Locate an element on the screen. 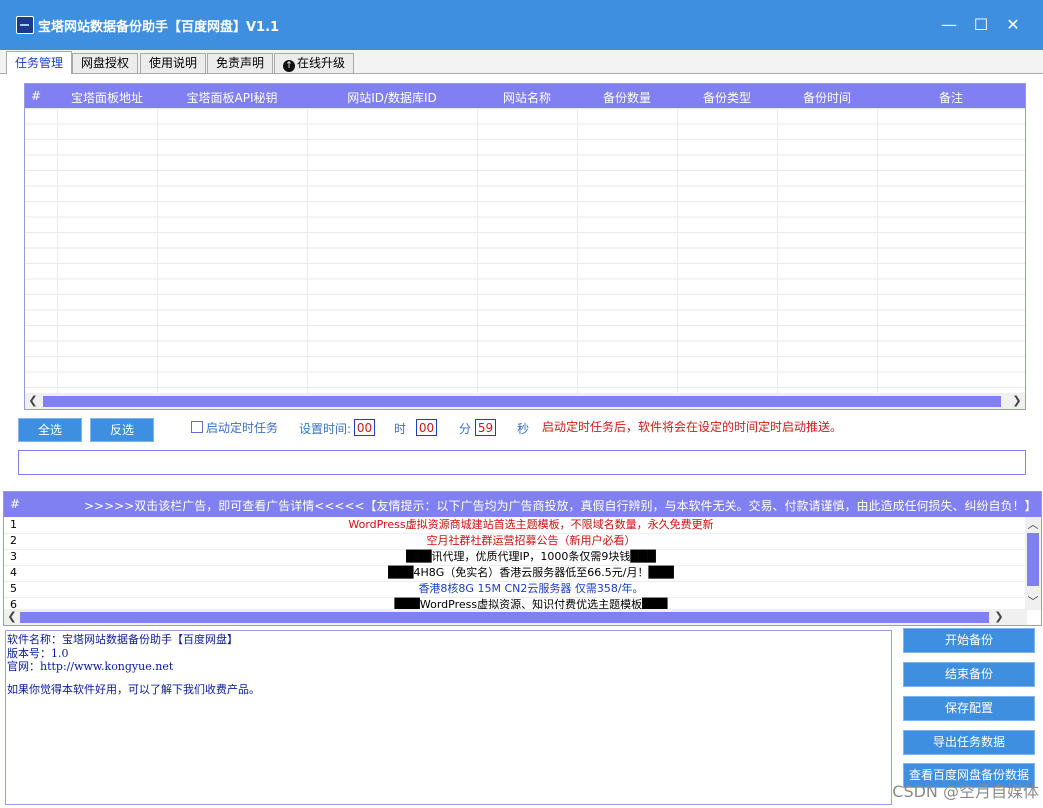  ad-vertical-scrollbar: ︿ ﹀ is located at coordinates (1033, 563).